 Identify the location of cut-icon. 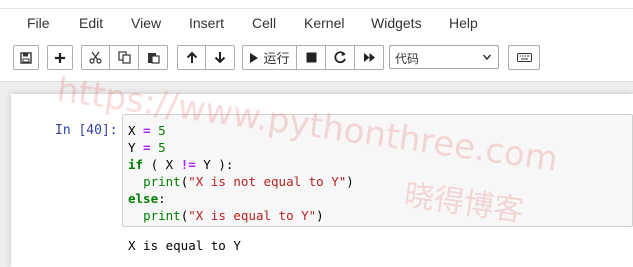
(95, 57).